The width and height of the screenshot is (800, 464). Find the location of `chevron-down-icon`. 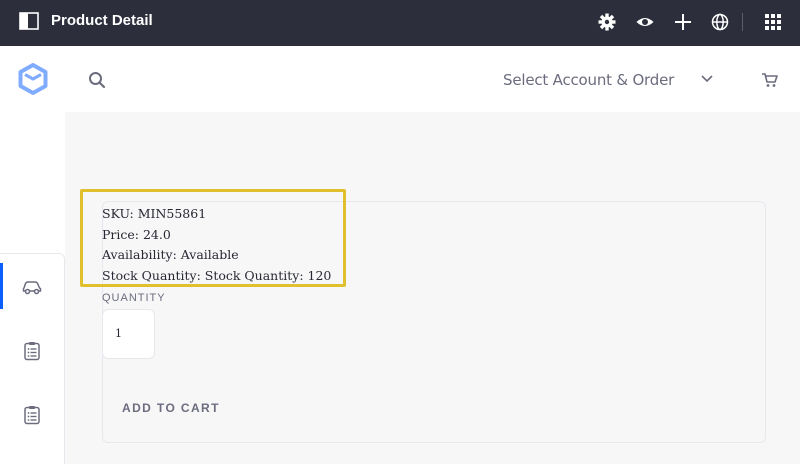

chevron-down-icon is located at coordinates (707, 79).